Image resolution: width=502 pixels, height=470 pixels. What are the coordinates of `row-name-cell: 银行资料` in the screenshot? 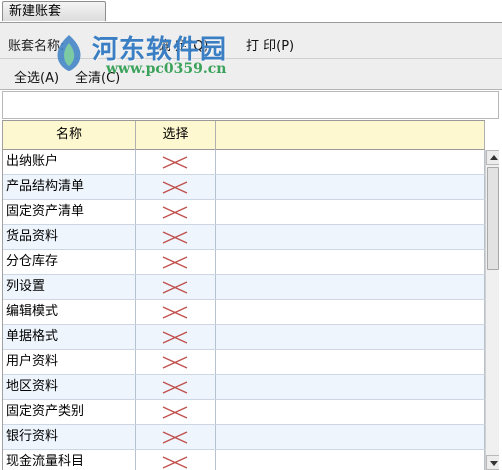 It's located at (69, 437).